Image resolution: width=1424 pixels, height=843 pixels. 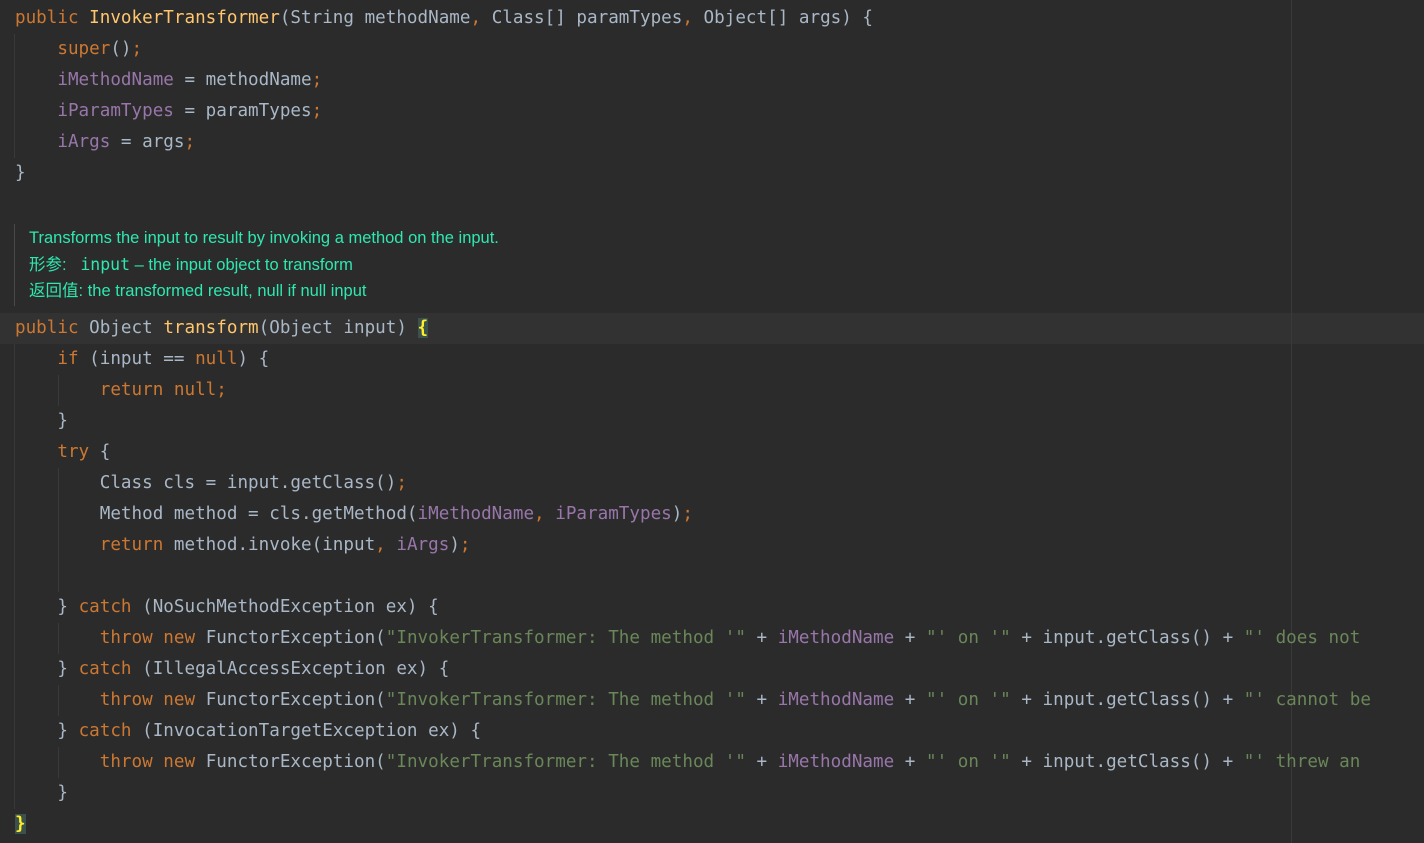 What do you see at coordinates (105, 142) in the screenshot?
I see `code-line: iArgs = args;` at bounding box center [105, 142].